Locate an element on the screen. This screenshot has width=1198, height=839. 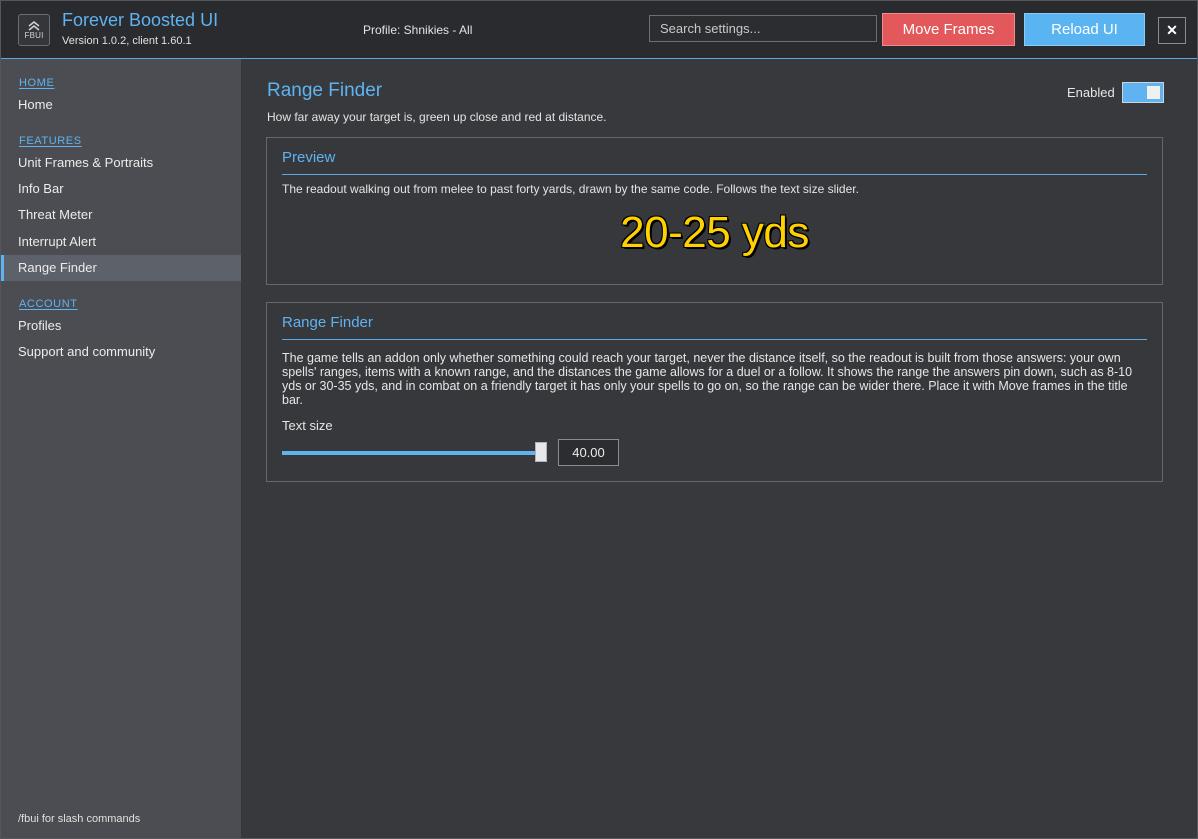
close-button: ✕ is located at coordinates (1172, 30).